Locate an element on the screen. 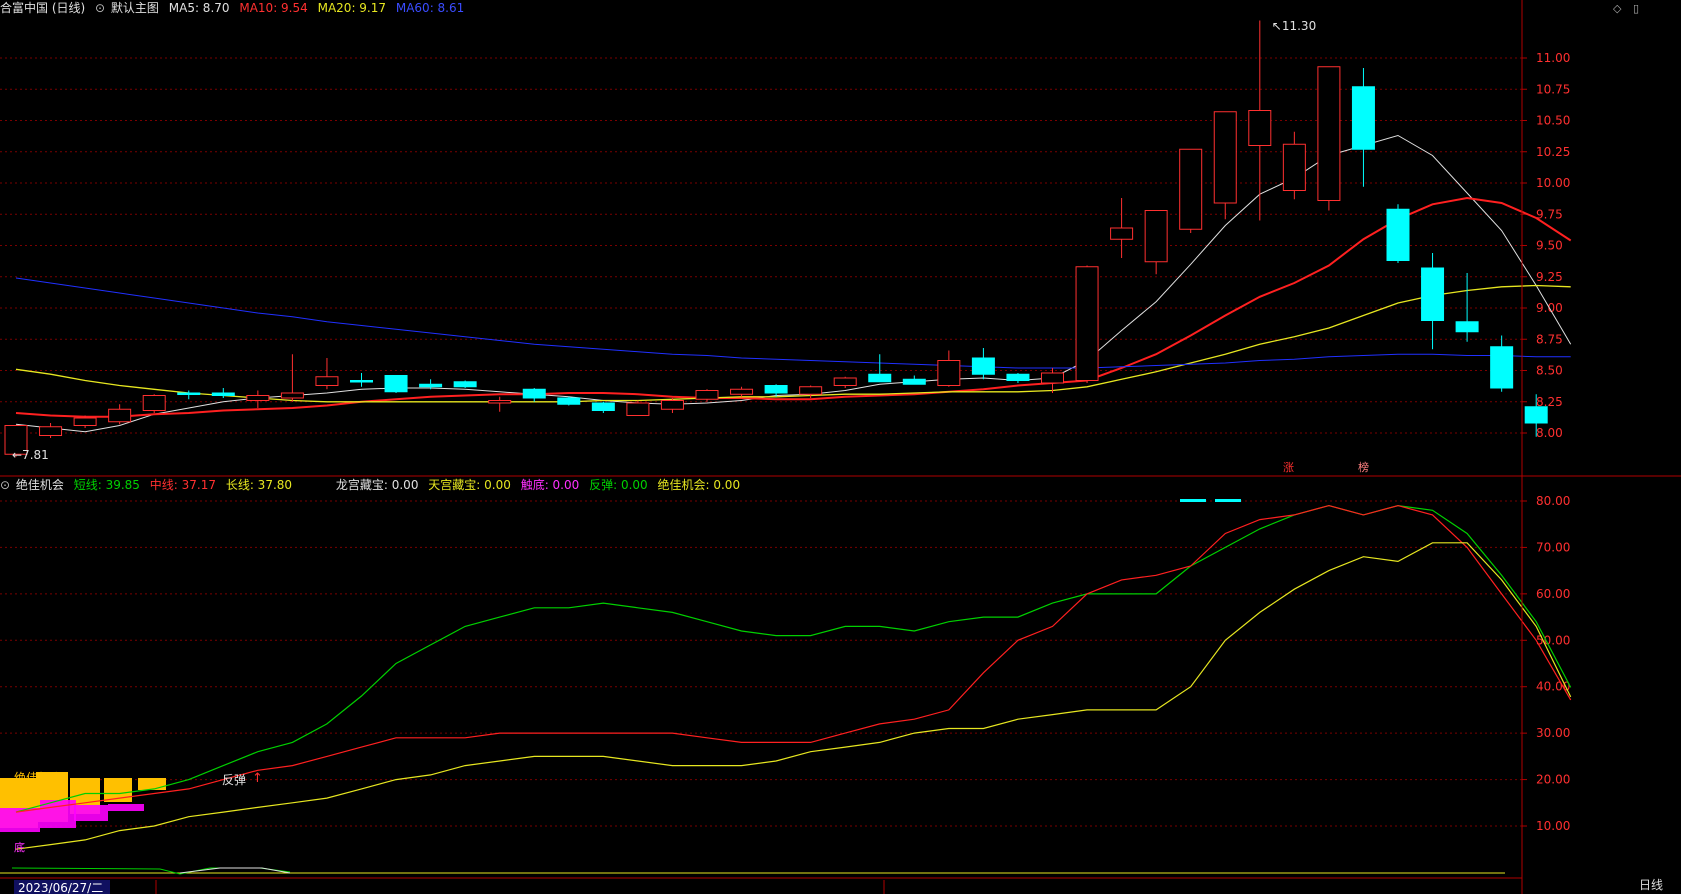 This screenshot has height=894, width=1681. signal-text-chudi: 底 is located at coordinates (19, 847).